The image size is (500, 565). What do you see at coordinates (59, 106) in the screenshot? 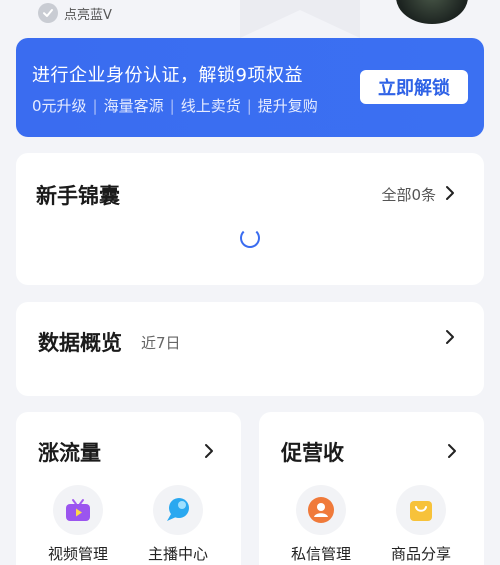
I see `benefit-item: 0元升级` at bounding box center [59, 106].